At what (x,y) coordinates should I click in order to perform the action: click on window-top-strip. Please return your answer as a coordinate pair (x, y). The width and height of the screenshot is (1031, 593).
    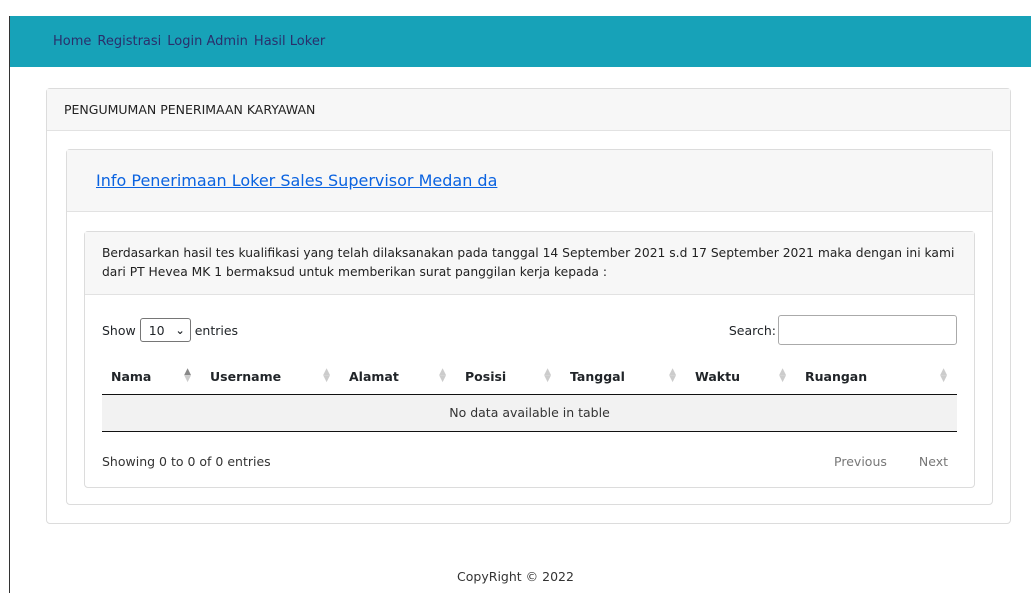
    Looking at the image, I should click on (515, 8).